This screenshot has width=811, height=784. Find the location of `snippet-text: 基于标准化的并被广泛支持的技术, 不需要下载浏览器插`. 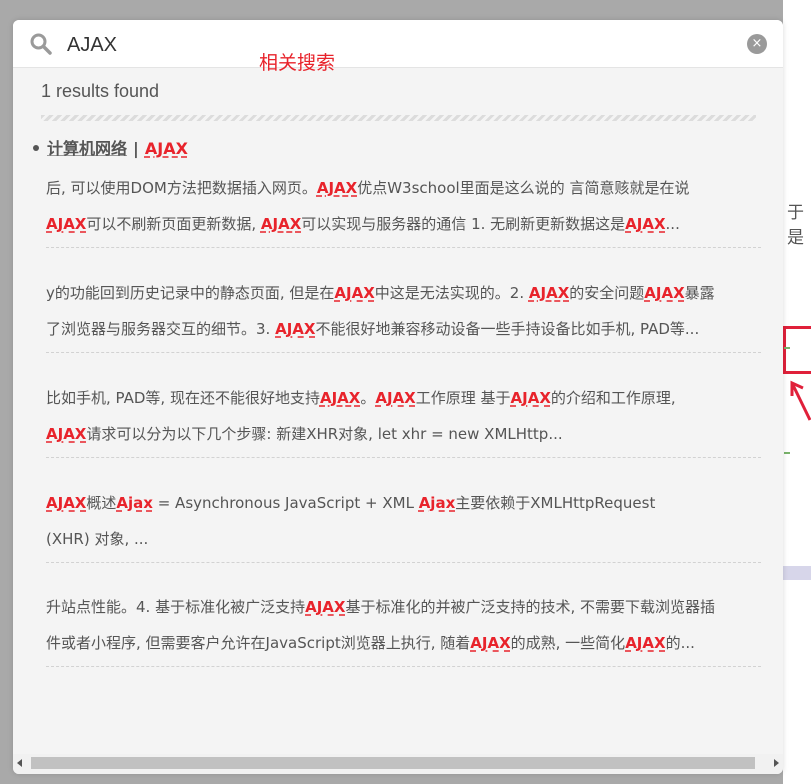

snippet-text: 基于标准化的并被广泛支持的技术, 不需要下载浏览器插 is located at coordinates (530, 607).